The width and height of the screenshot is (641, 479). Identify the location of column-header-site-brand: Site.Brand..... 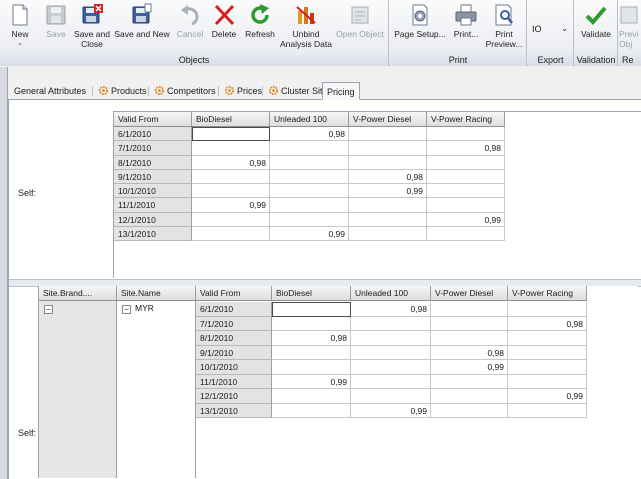
(78, 293).